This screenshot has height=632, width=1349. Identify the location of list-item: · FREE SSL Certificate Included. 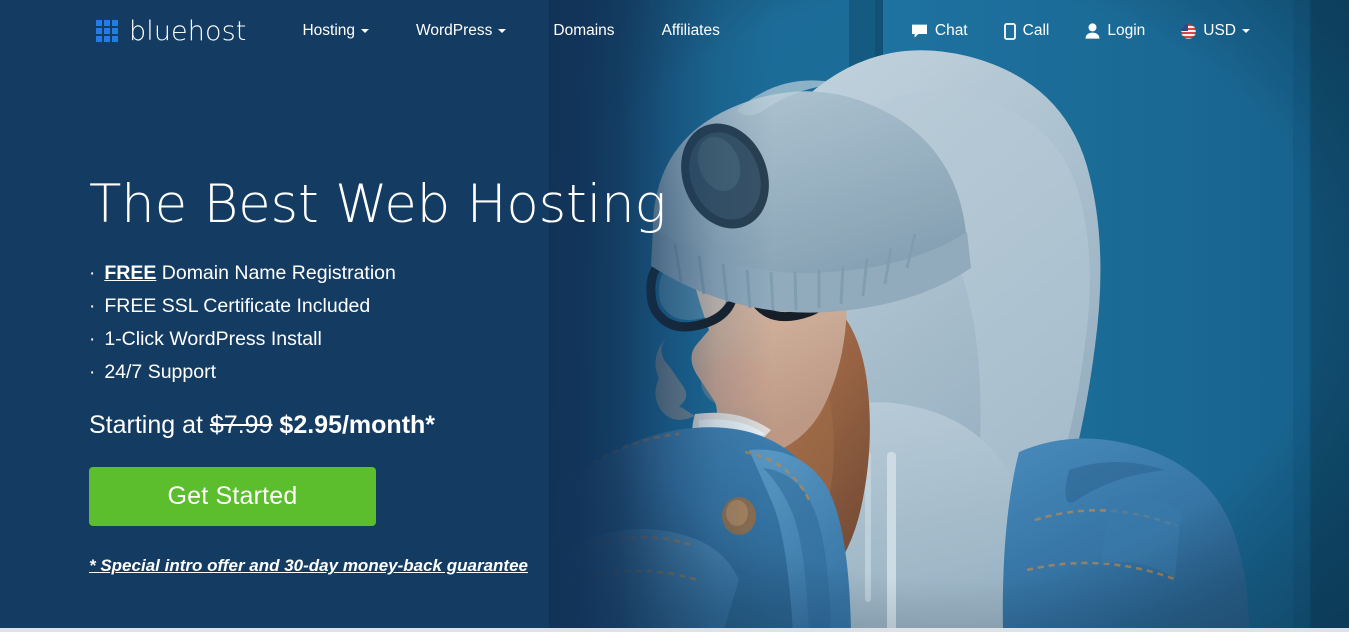
(369, 306).